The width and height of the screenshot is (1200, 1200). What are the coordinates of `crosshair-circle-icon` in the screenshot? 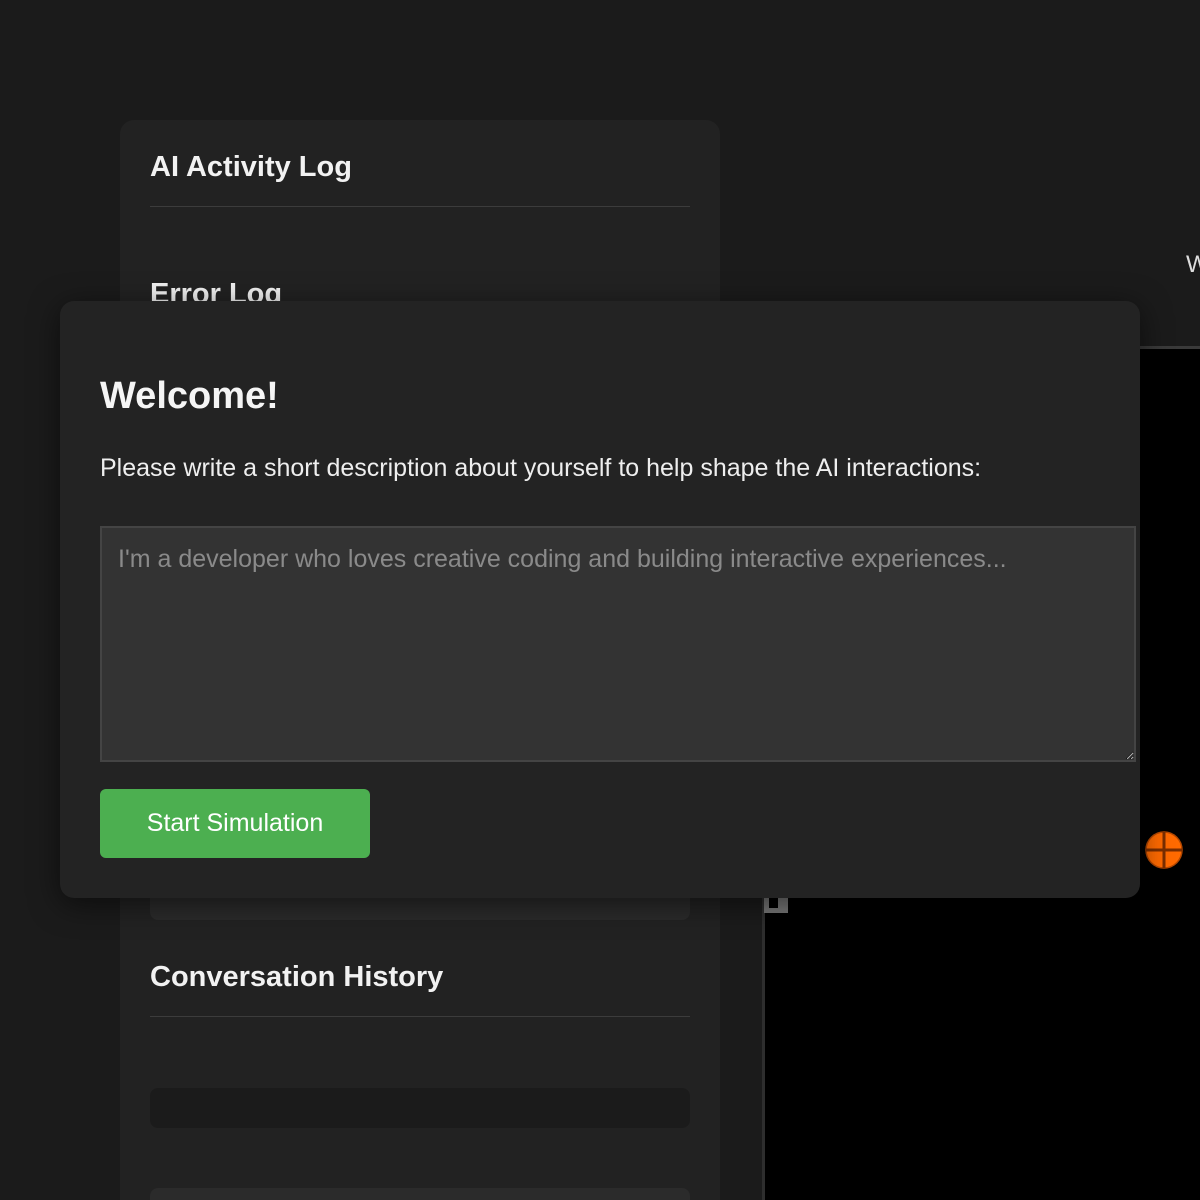 It's located at (1164, 850).